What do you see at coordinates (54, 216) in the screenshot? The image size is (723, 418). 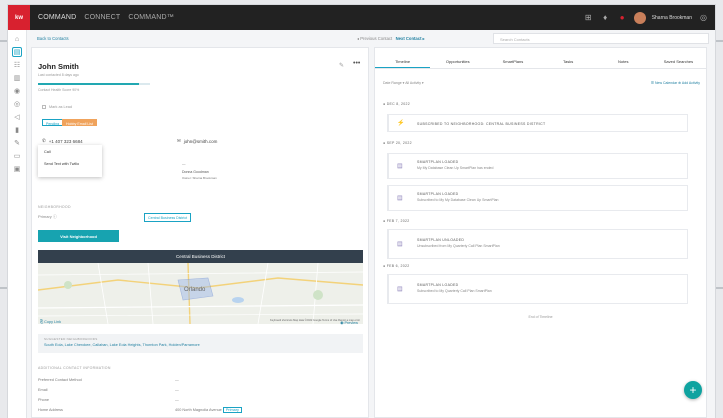 I see `info-icon: ⓘ` at bounding box center [54, 216].